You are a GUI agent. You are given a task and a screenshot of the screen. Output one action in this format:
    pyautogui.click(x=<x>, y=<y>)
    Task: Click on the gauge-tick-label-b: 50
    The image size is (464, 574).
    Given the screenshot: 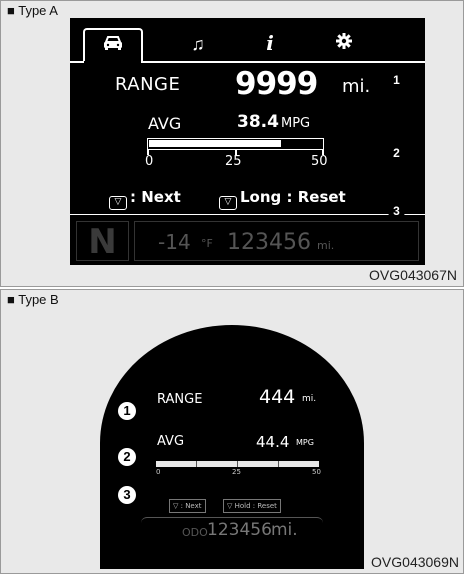 What is the action you would take?
    pyautogui.click(x=316, y=472)
    